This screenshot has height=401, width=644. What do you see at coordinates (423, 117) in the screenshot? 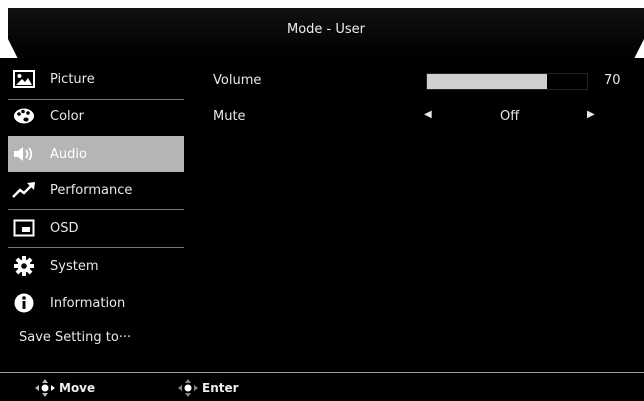
I see `mute-row: Mute ◀ Off ▶` at bounding box center [423, 117].